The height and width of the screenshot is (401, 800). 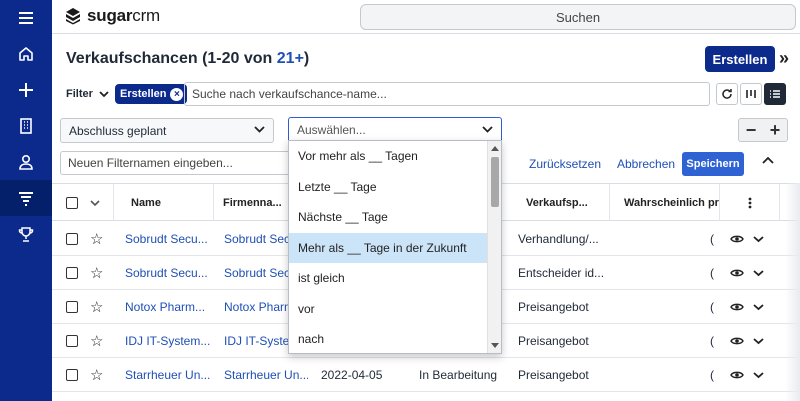 What do you see at coordinates (188, 58) in the screenshot?
I see `page-title: Verkaufschancen (1-20 von 21+)` at bounding box center [188, 58].